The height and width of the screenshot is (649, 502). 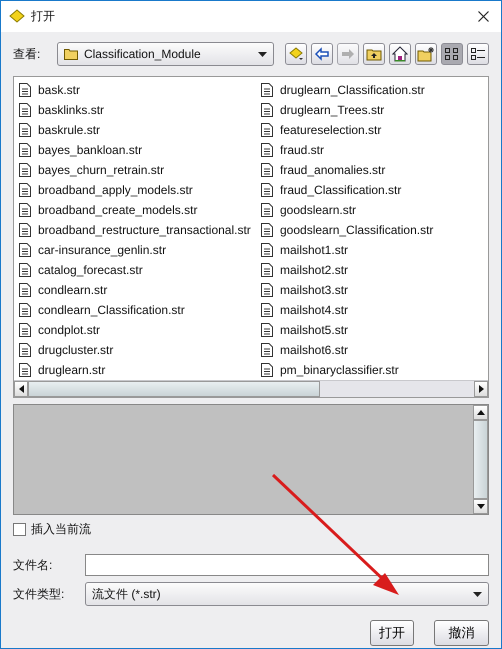 What do you see at coordinates (138, 150) in the screenshot?
I see `file-item: bayes_bankloan.str` at bounding box center [138, 150].